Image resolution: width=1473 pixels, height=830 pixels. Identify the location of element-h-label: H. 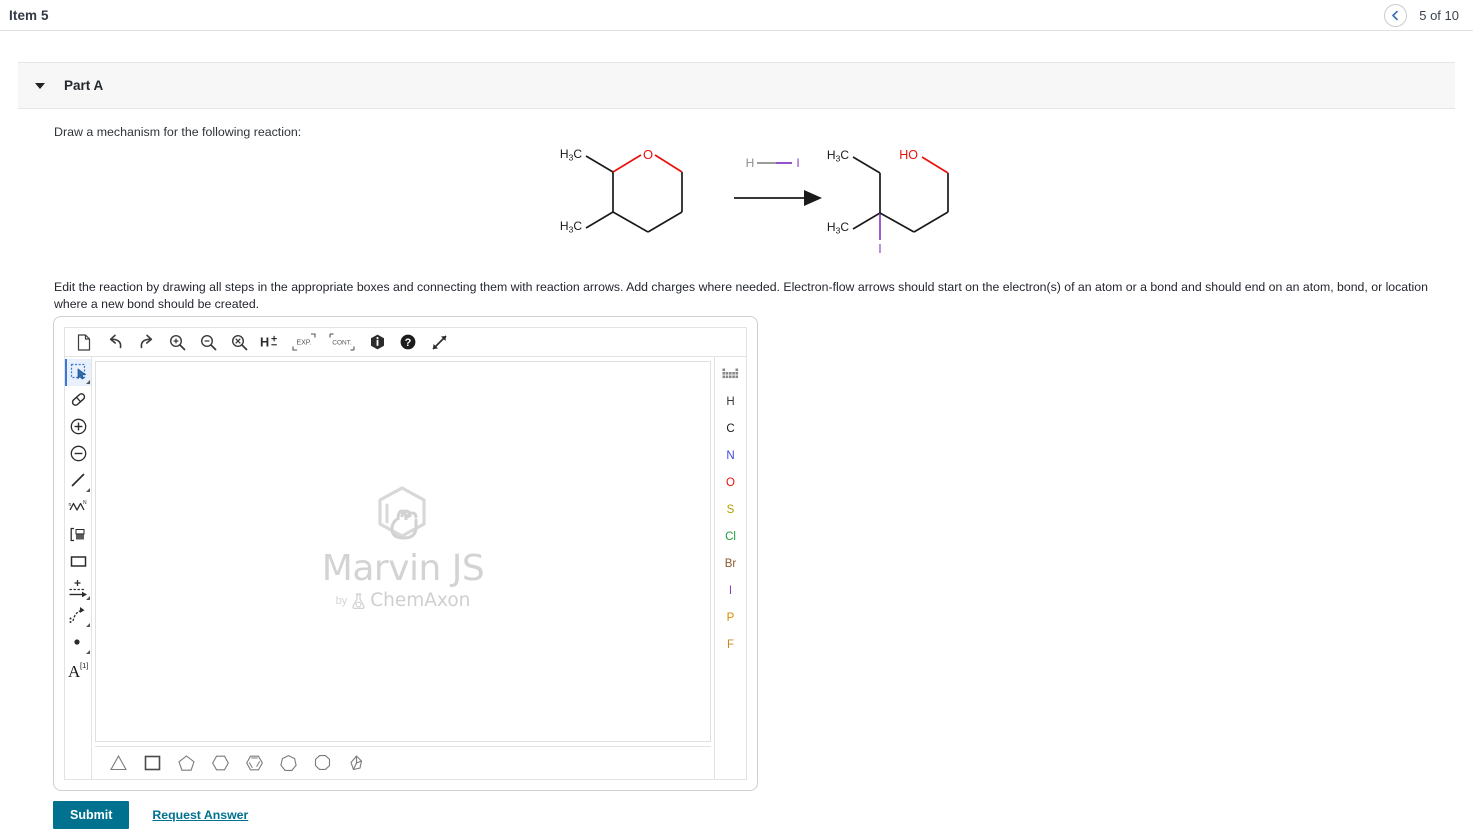
(730, 401).